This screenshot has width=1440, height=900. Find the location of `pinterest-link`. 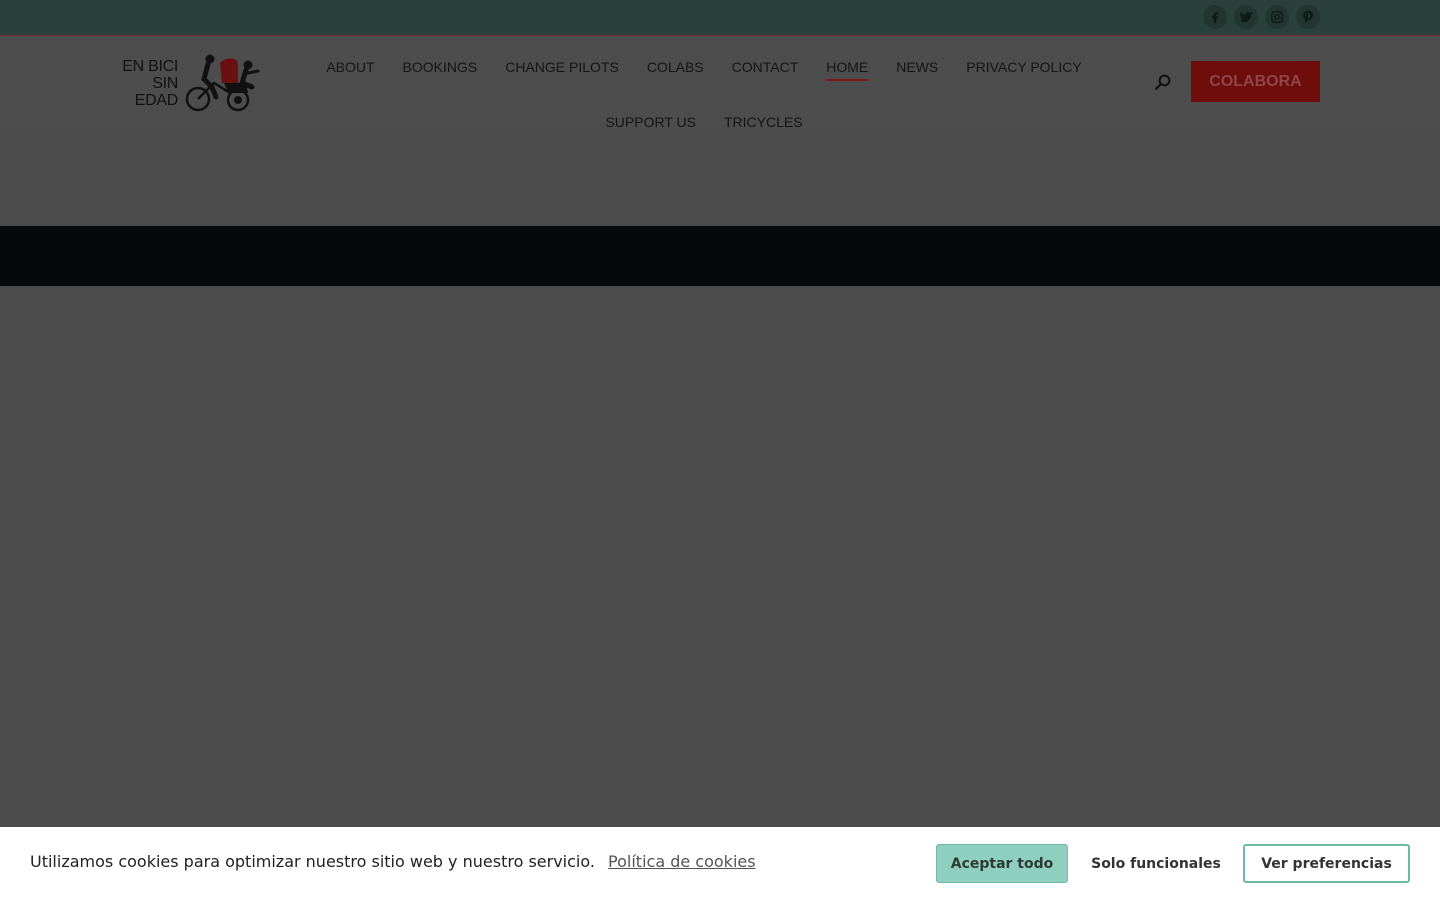

pinterest-link is located at coordinates (1308, 17).